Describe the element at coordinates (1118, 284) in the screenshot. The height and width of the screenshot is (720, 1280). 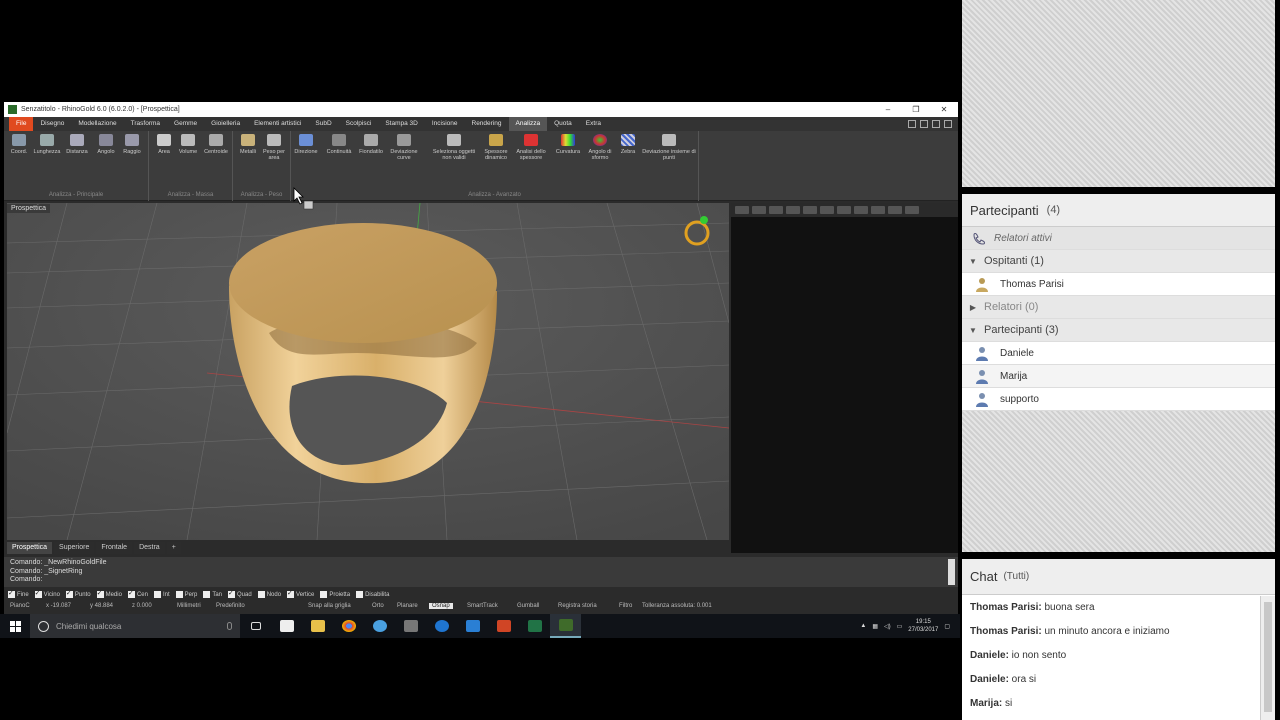
I see `participant-row: Thomas Parisi` at that location.